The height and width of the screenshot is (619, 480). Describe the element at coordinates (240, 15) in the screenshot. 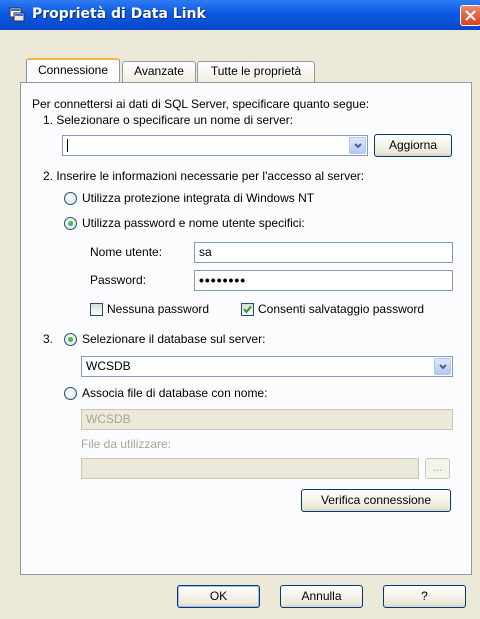

I see `title-bar: Proprietà di Data Link` at that location.